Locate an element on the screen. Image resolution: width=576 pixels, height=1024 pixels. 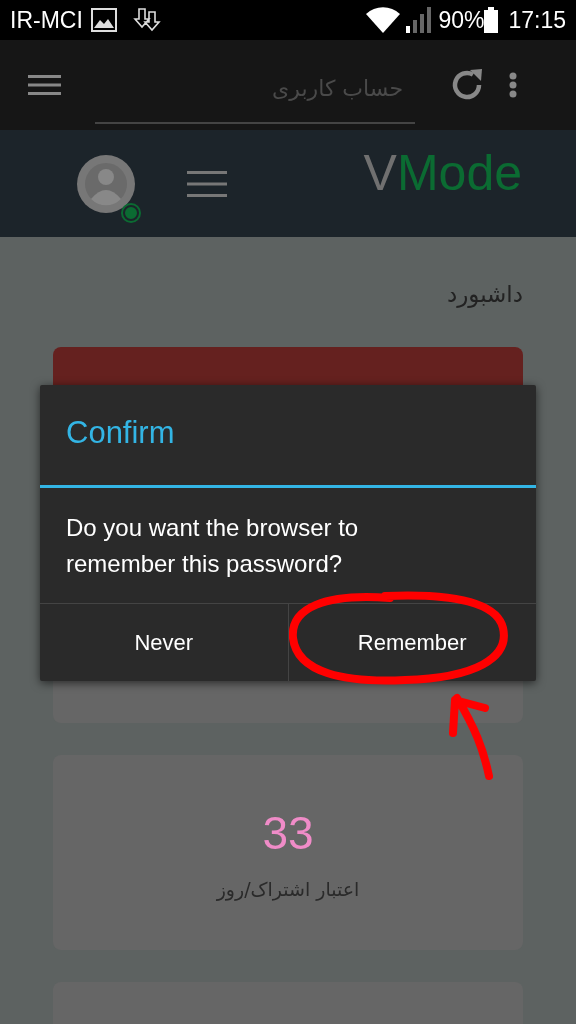
more-icon is located at coordinates (513, 85).